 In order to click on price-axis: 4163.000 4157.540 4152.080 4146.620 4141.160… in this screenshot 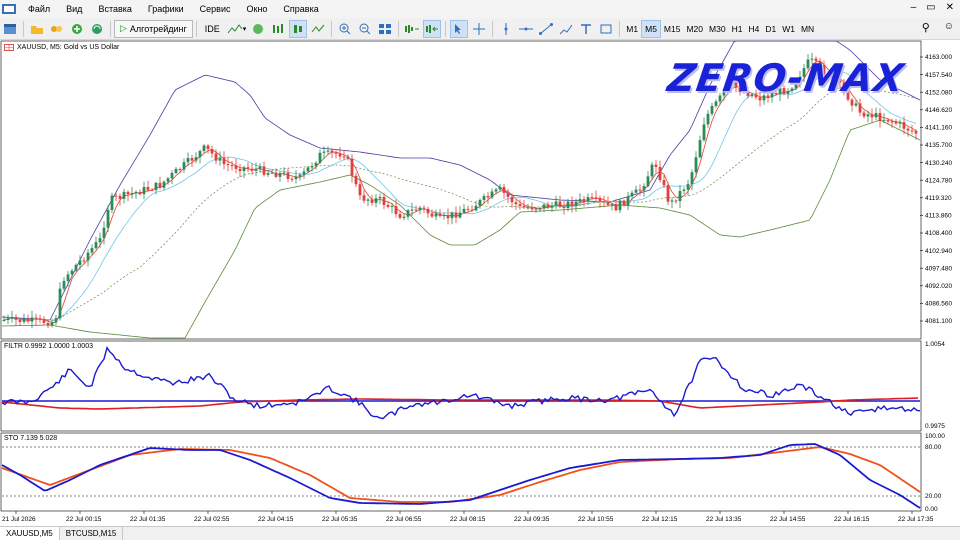, I will do `click(936, 283)`.